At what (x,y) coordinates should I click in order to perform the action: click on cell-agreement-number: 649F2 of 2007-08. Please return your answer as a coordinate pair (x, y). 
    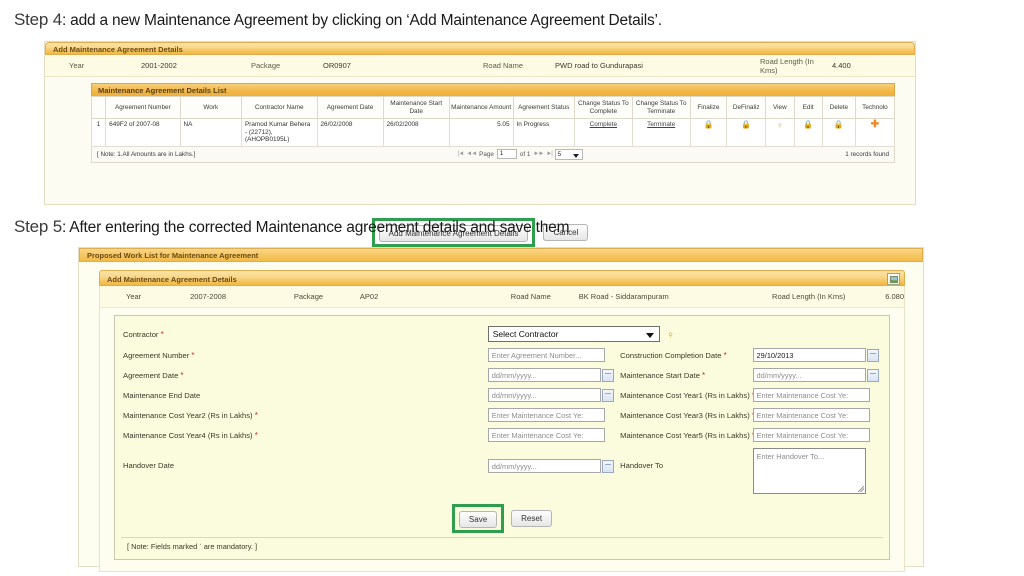
    Looking at the image, I should click on (143, 132).